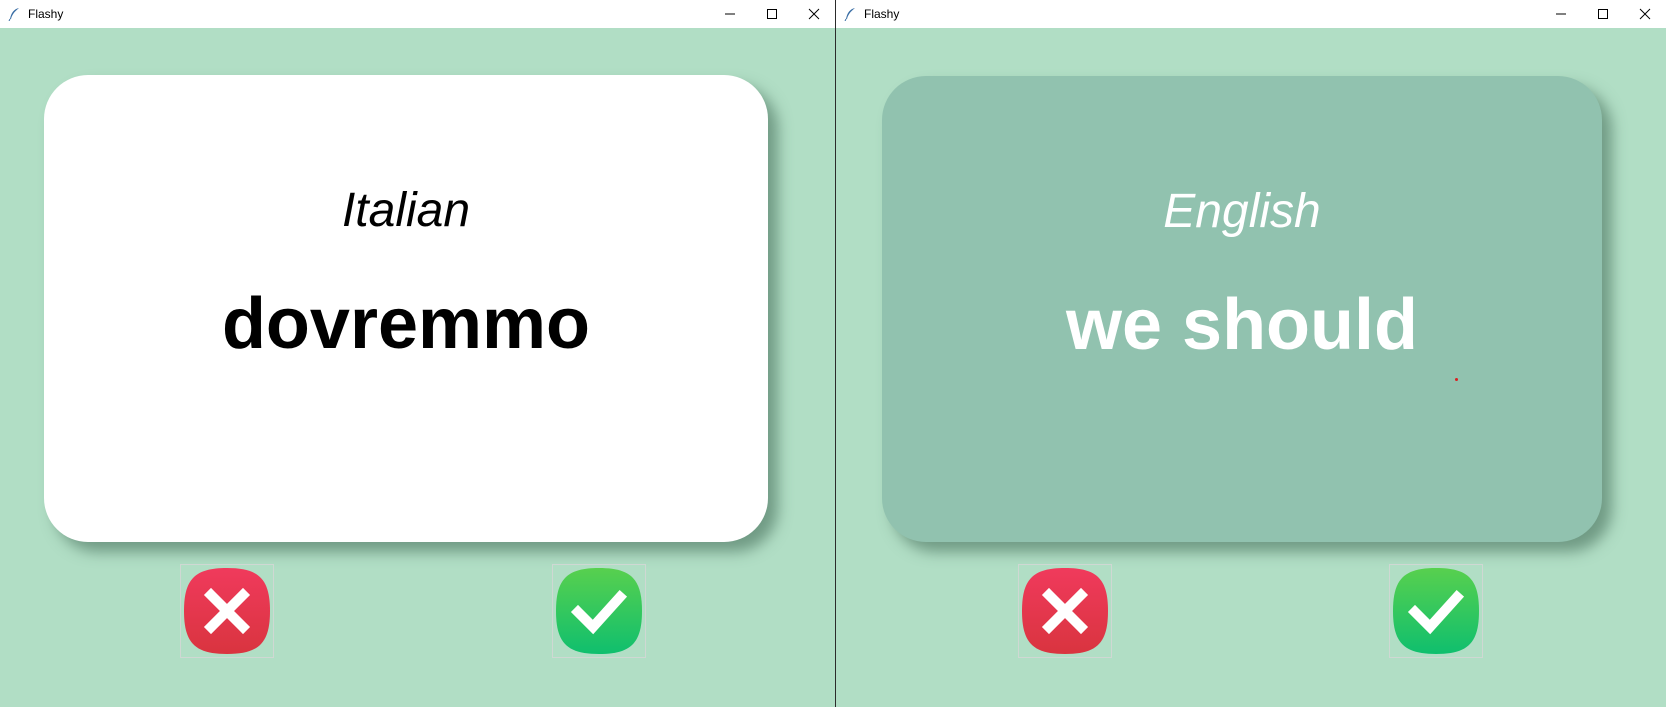  What do you see at coordinates (1242, 211) in the screenshot?
I see `card-language: English` at bounding box center [1242, 211].